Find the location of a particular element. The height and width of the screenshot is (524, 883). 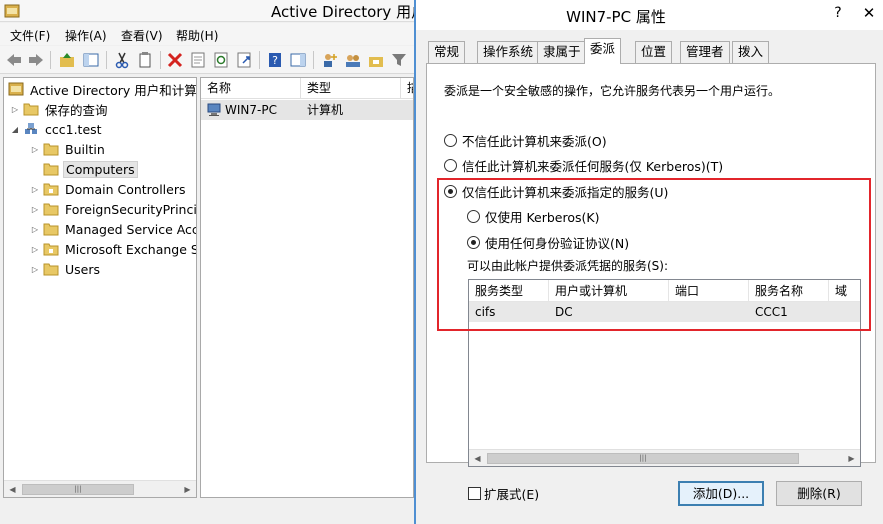

show-console-tree-icon is located at coordinates (91, 60).